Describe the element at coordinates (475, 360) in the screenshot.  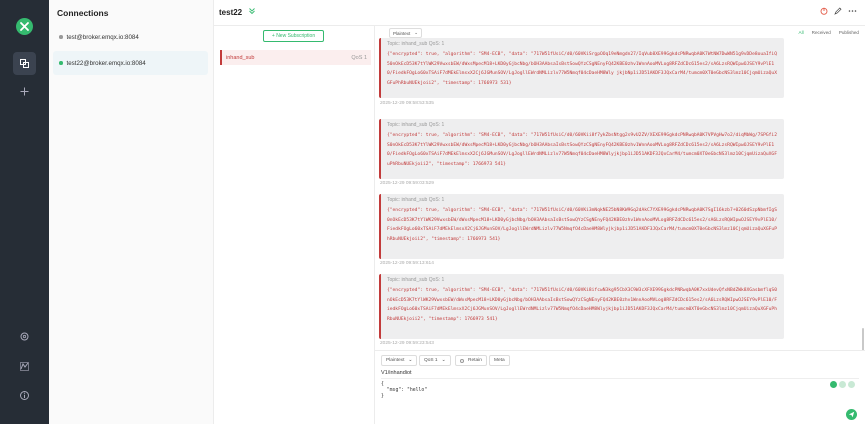
I see `retain-label: Retain` at that location.